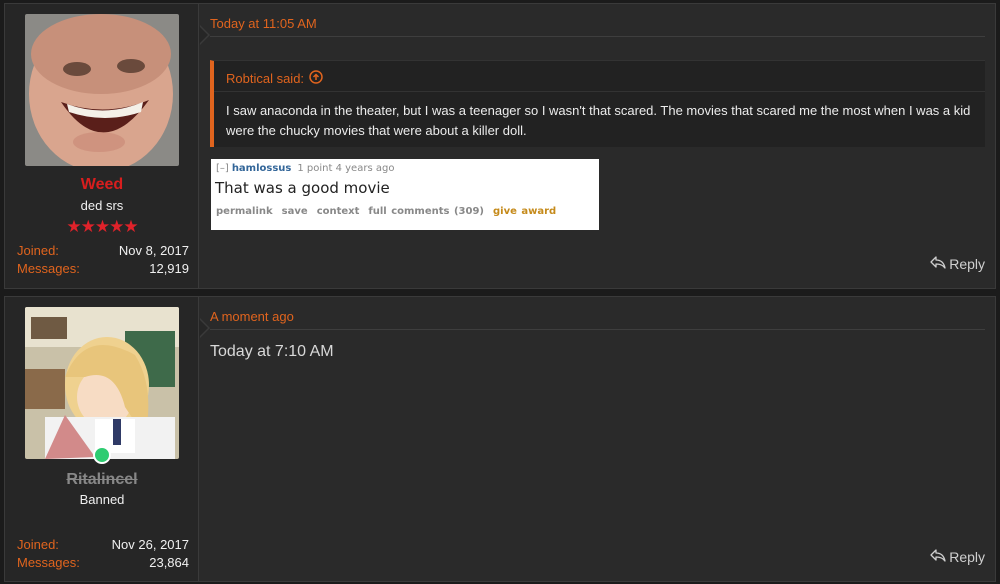 This screenshot has height=584, width=1000. I want to click on joined-value: Nov 26, 2017, so click(150, 544).